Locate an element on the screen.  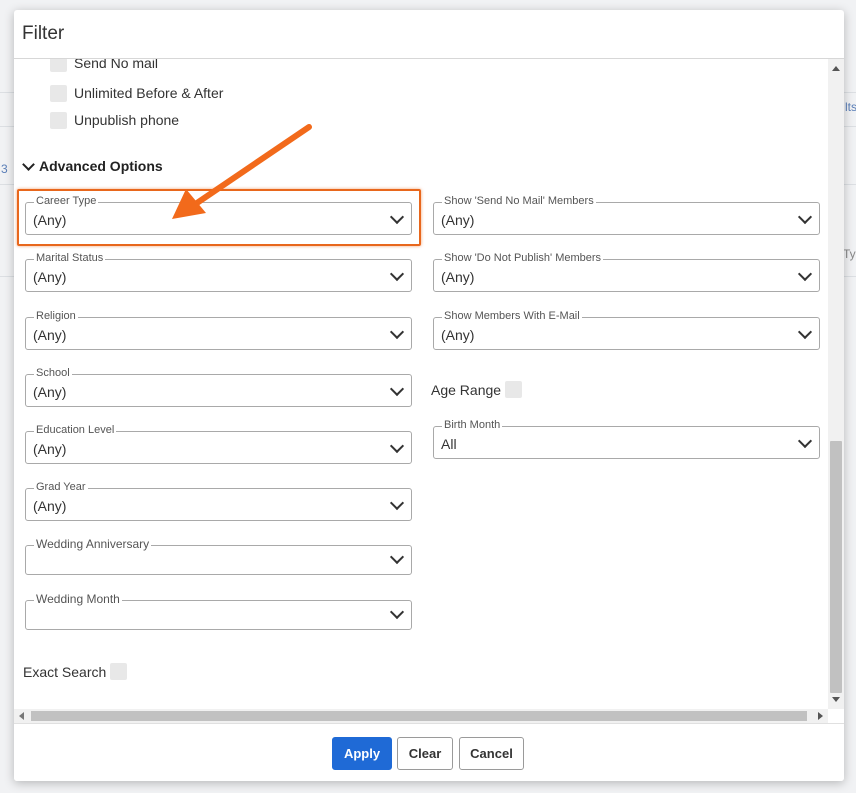
field-label: School is located at coordinates (53, 373).